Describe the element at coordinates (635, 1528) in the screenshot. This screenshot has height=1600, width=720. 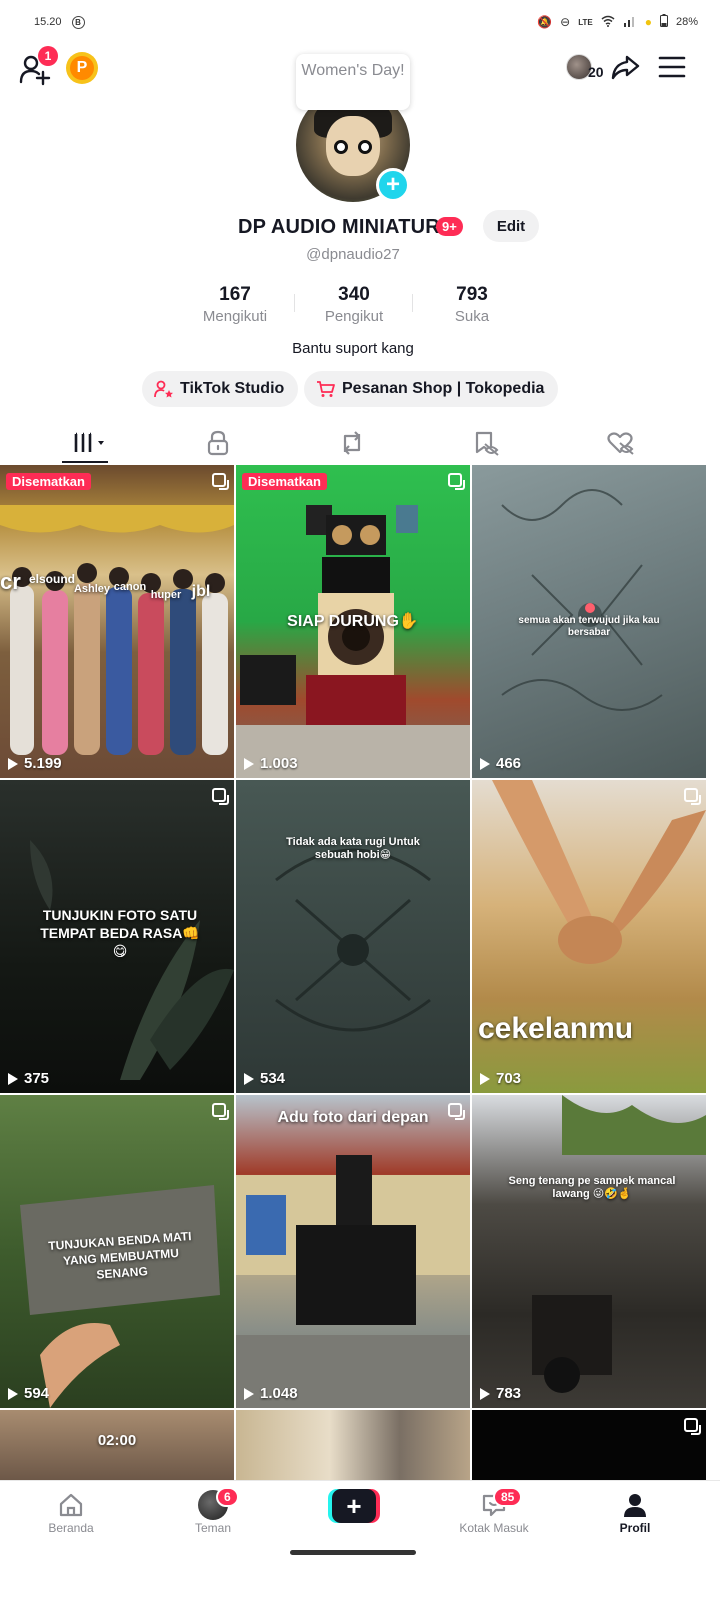
I see `nav-label: Profil` at that location.